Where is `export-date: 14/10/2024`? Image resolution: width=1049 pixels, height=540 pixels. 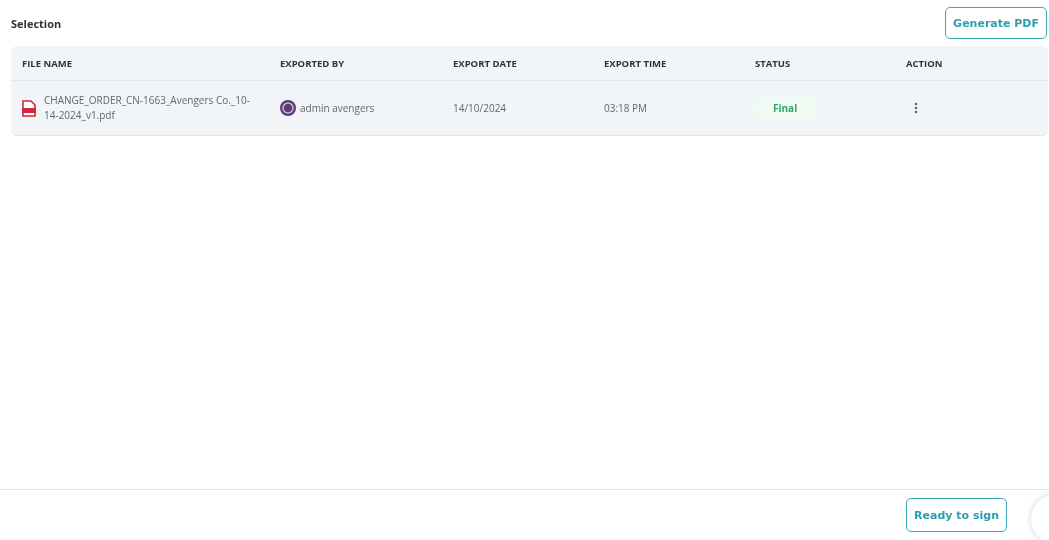
export-date: 14/10/2024 is located at coordinates (480, 108).